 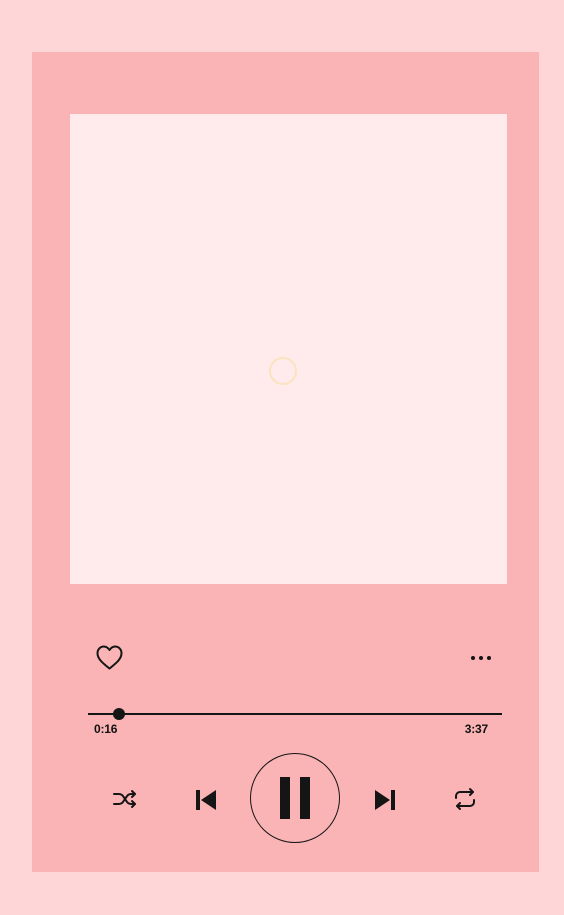 I want to click on repeat-icon, so click(x=465, y=799).